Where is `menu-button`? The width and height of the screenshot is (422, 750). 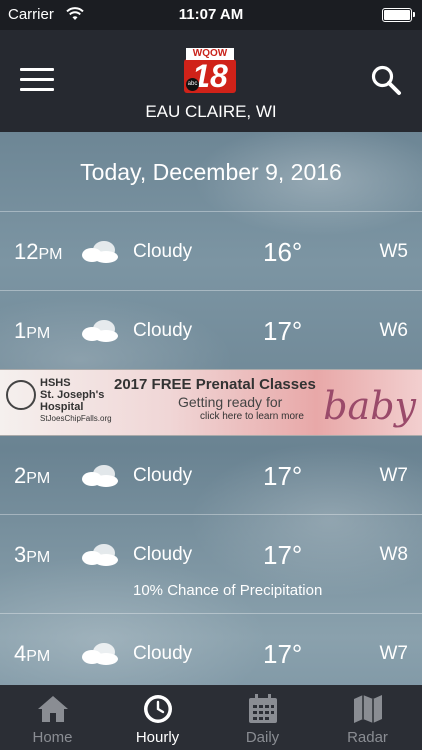
menu-button is located at coordinates (37, 81).